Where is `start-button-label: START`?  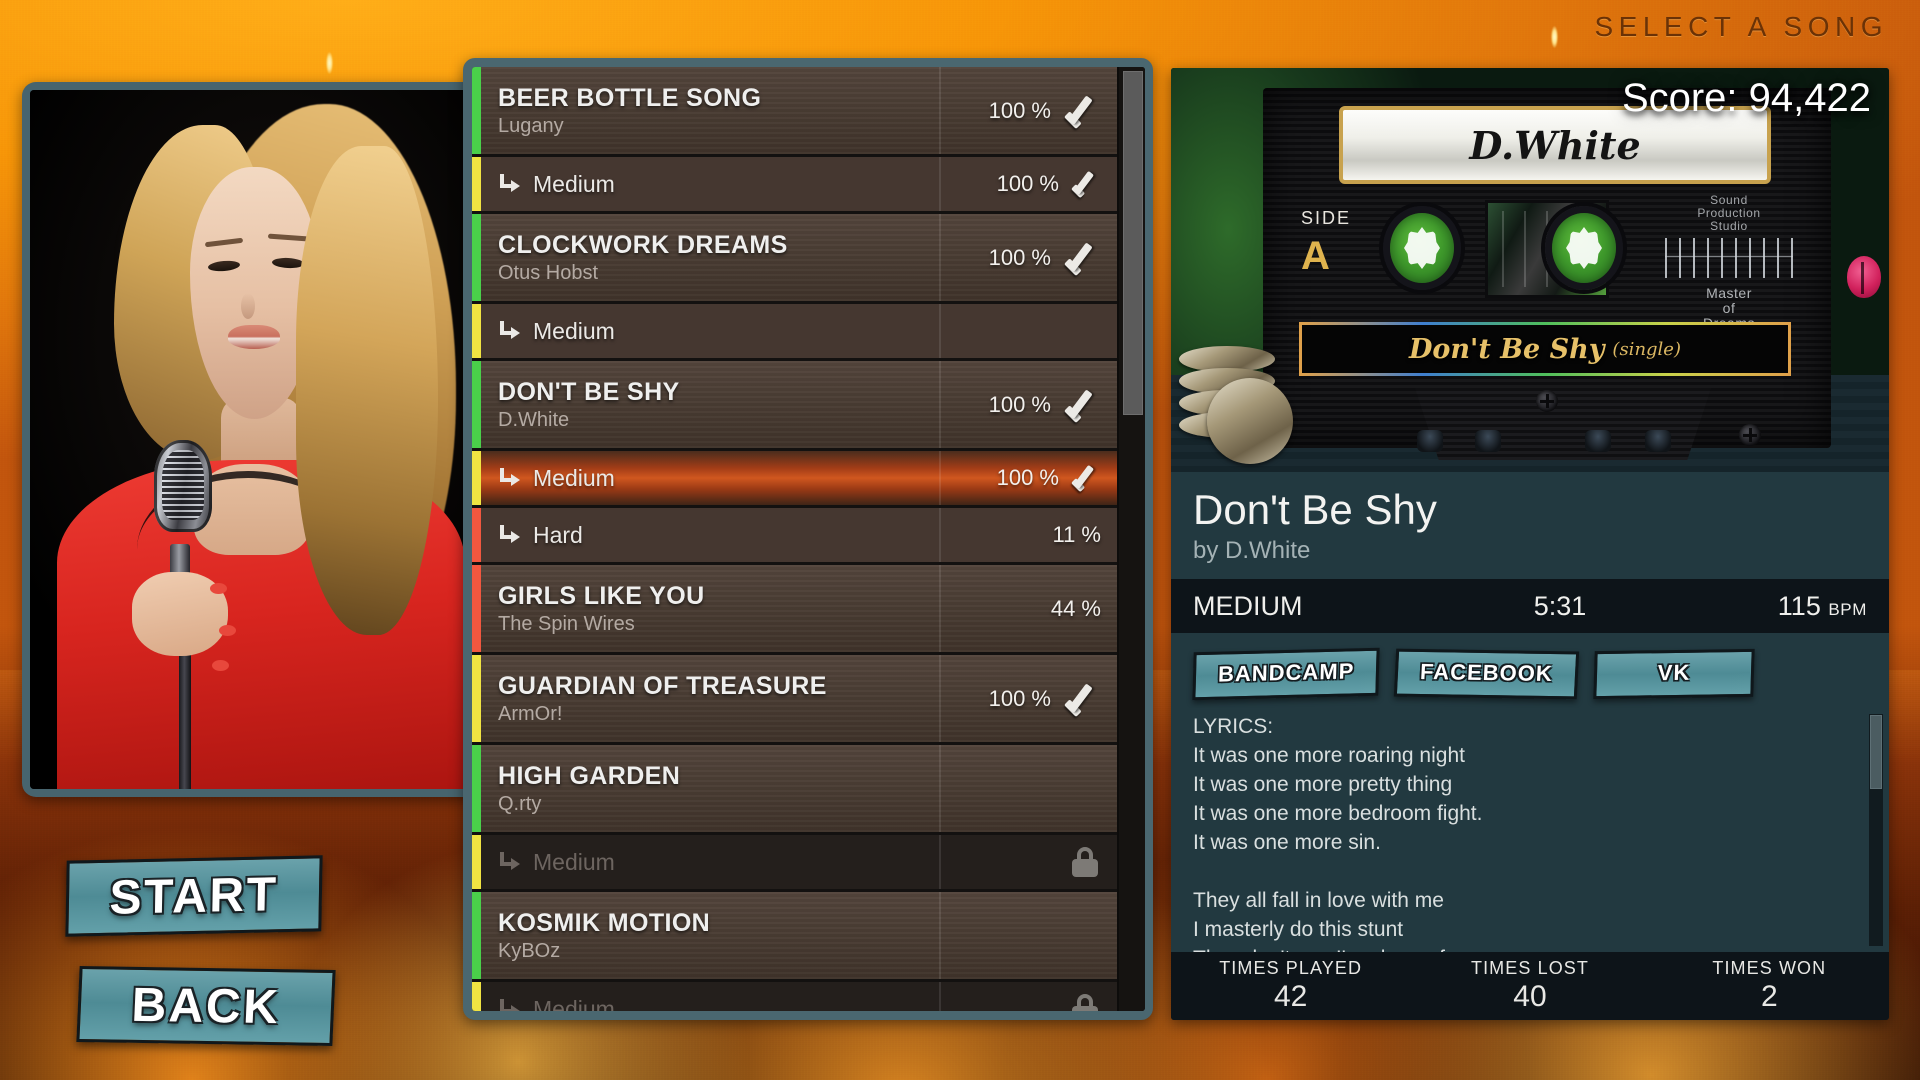
start-button-label: START is located at coordinates (194, 896).